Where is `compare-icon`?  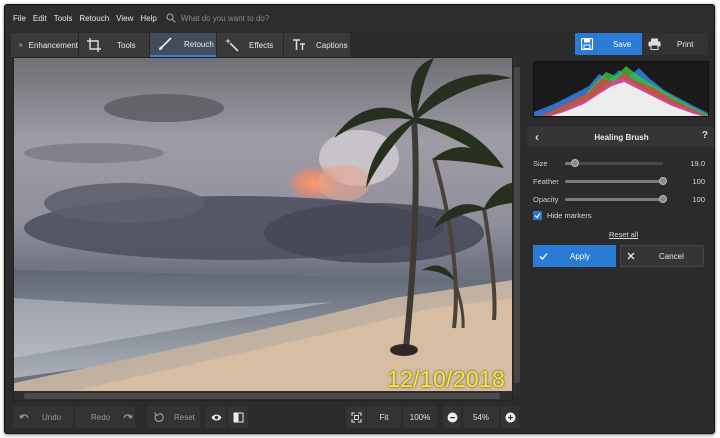 compare-icon is located at coordinates (238, 417).